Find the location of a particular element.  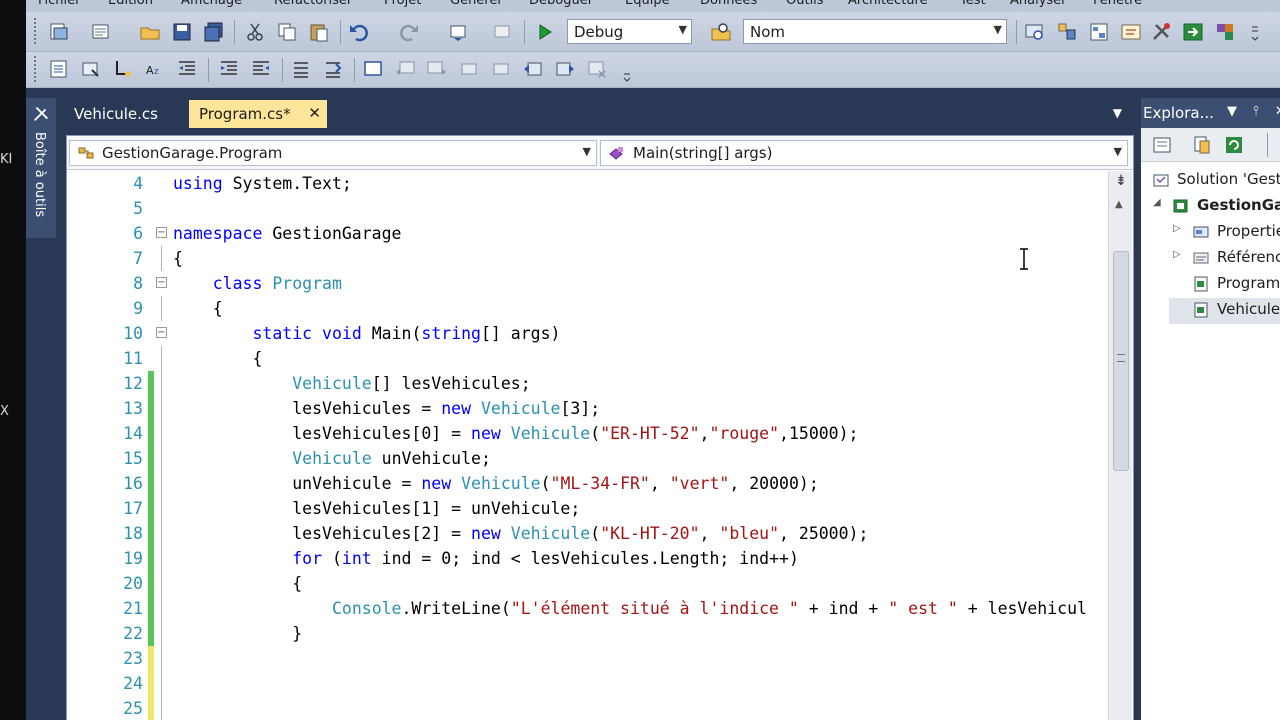

active-files-dropdown-icon: ▼ is located at coordinates (1117, 113).